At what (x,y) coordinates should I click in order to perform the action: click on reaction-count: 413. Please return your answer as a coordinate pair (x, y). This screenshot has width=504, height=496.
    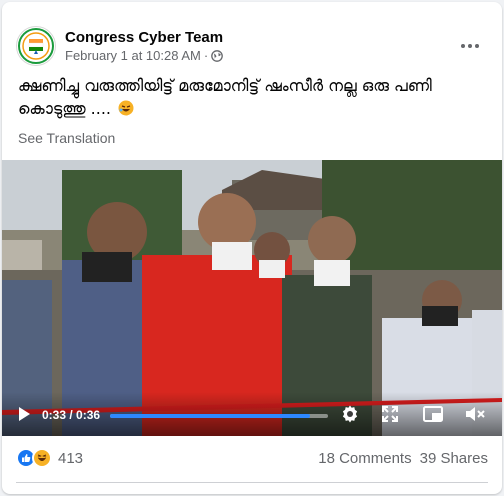
    Looking at the image, I should click on (71, 458).